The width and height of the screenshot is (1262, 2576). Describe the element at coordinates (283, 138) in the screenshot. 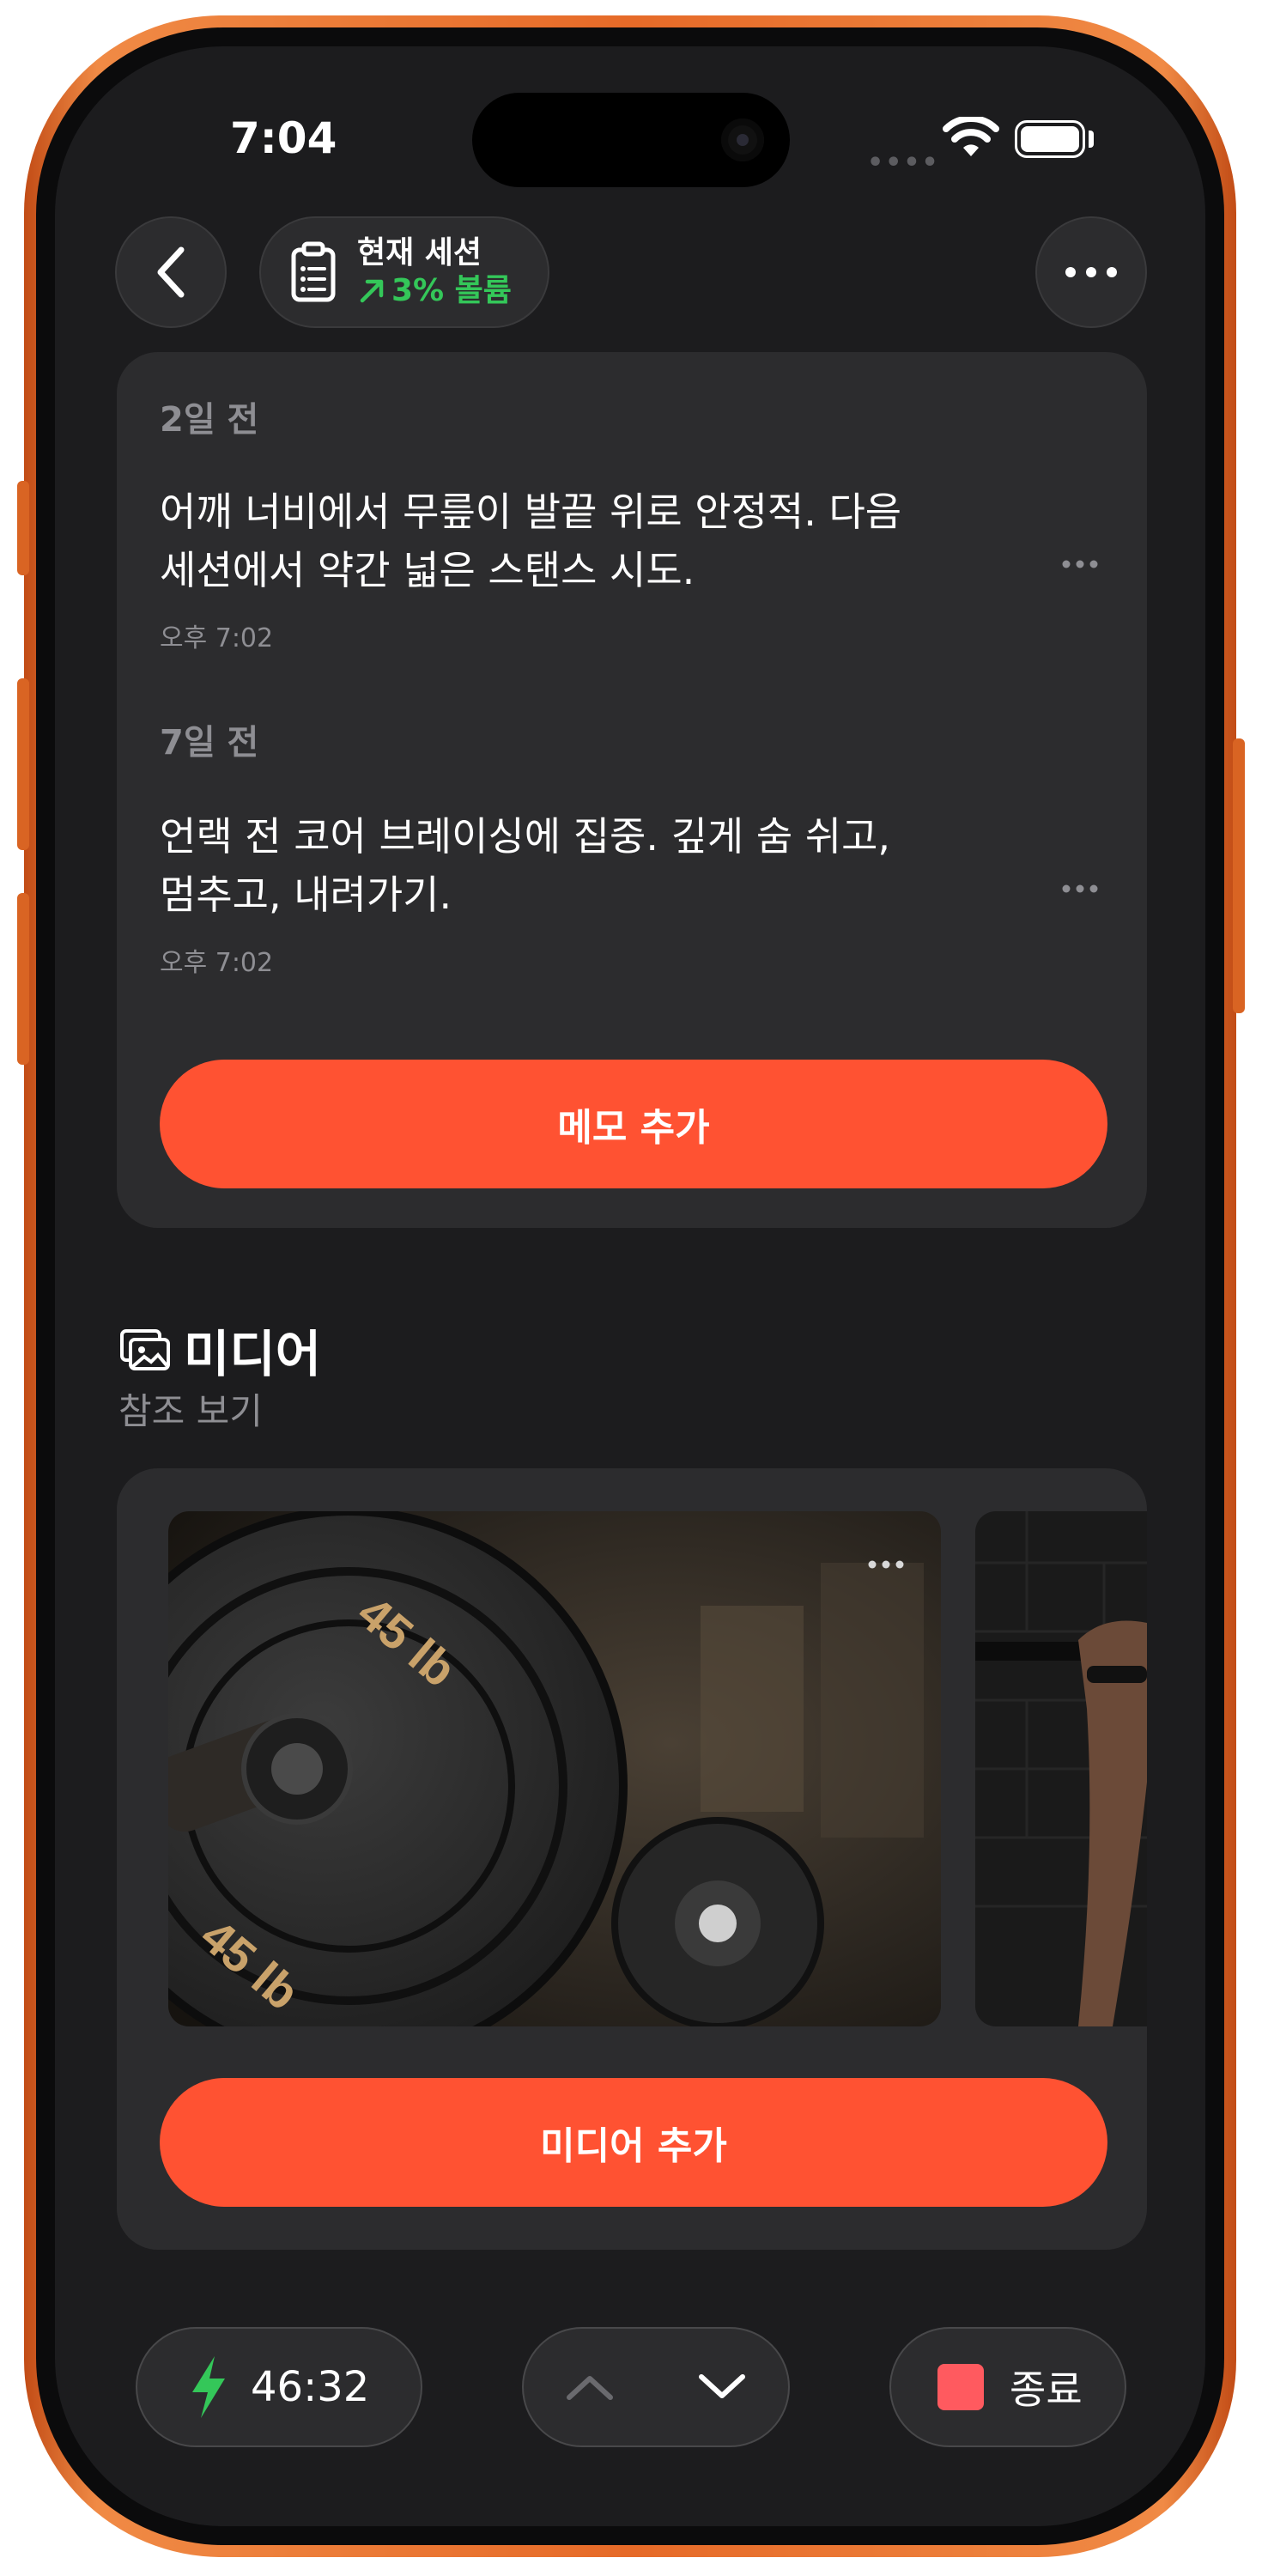

I see `status-time: 7:04` at that location.